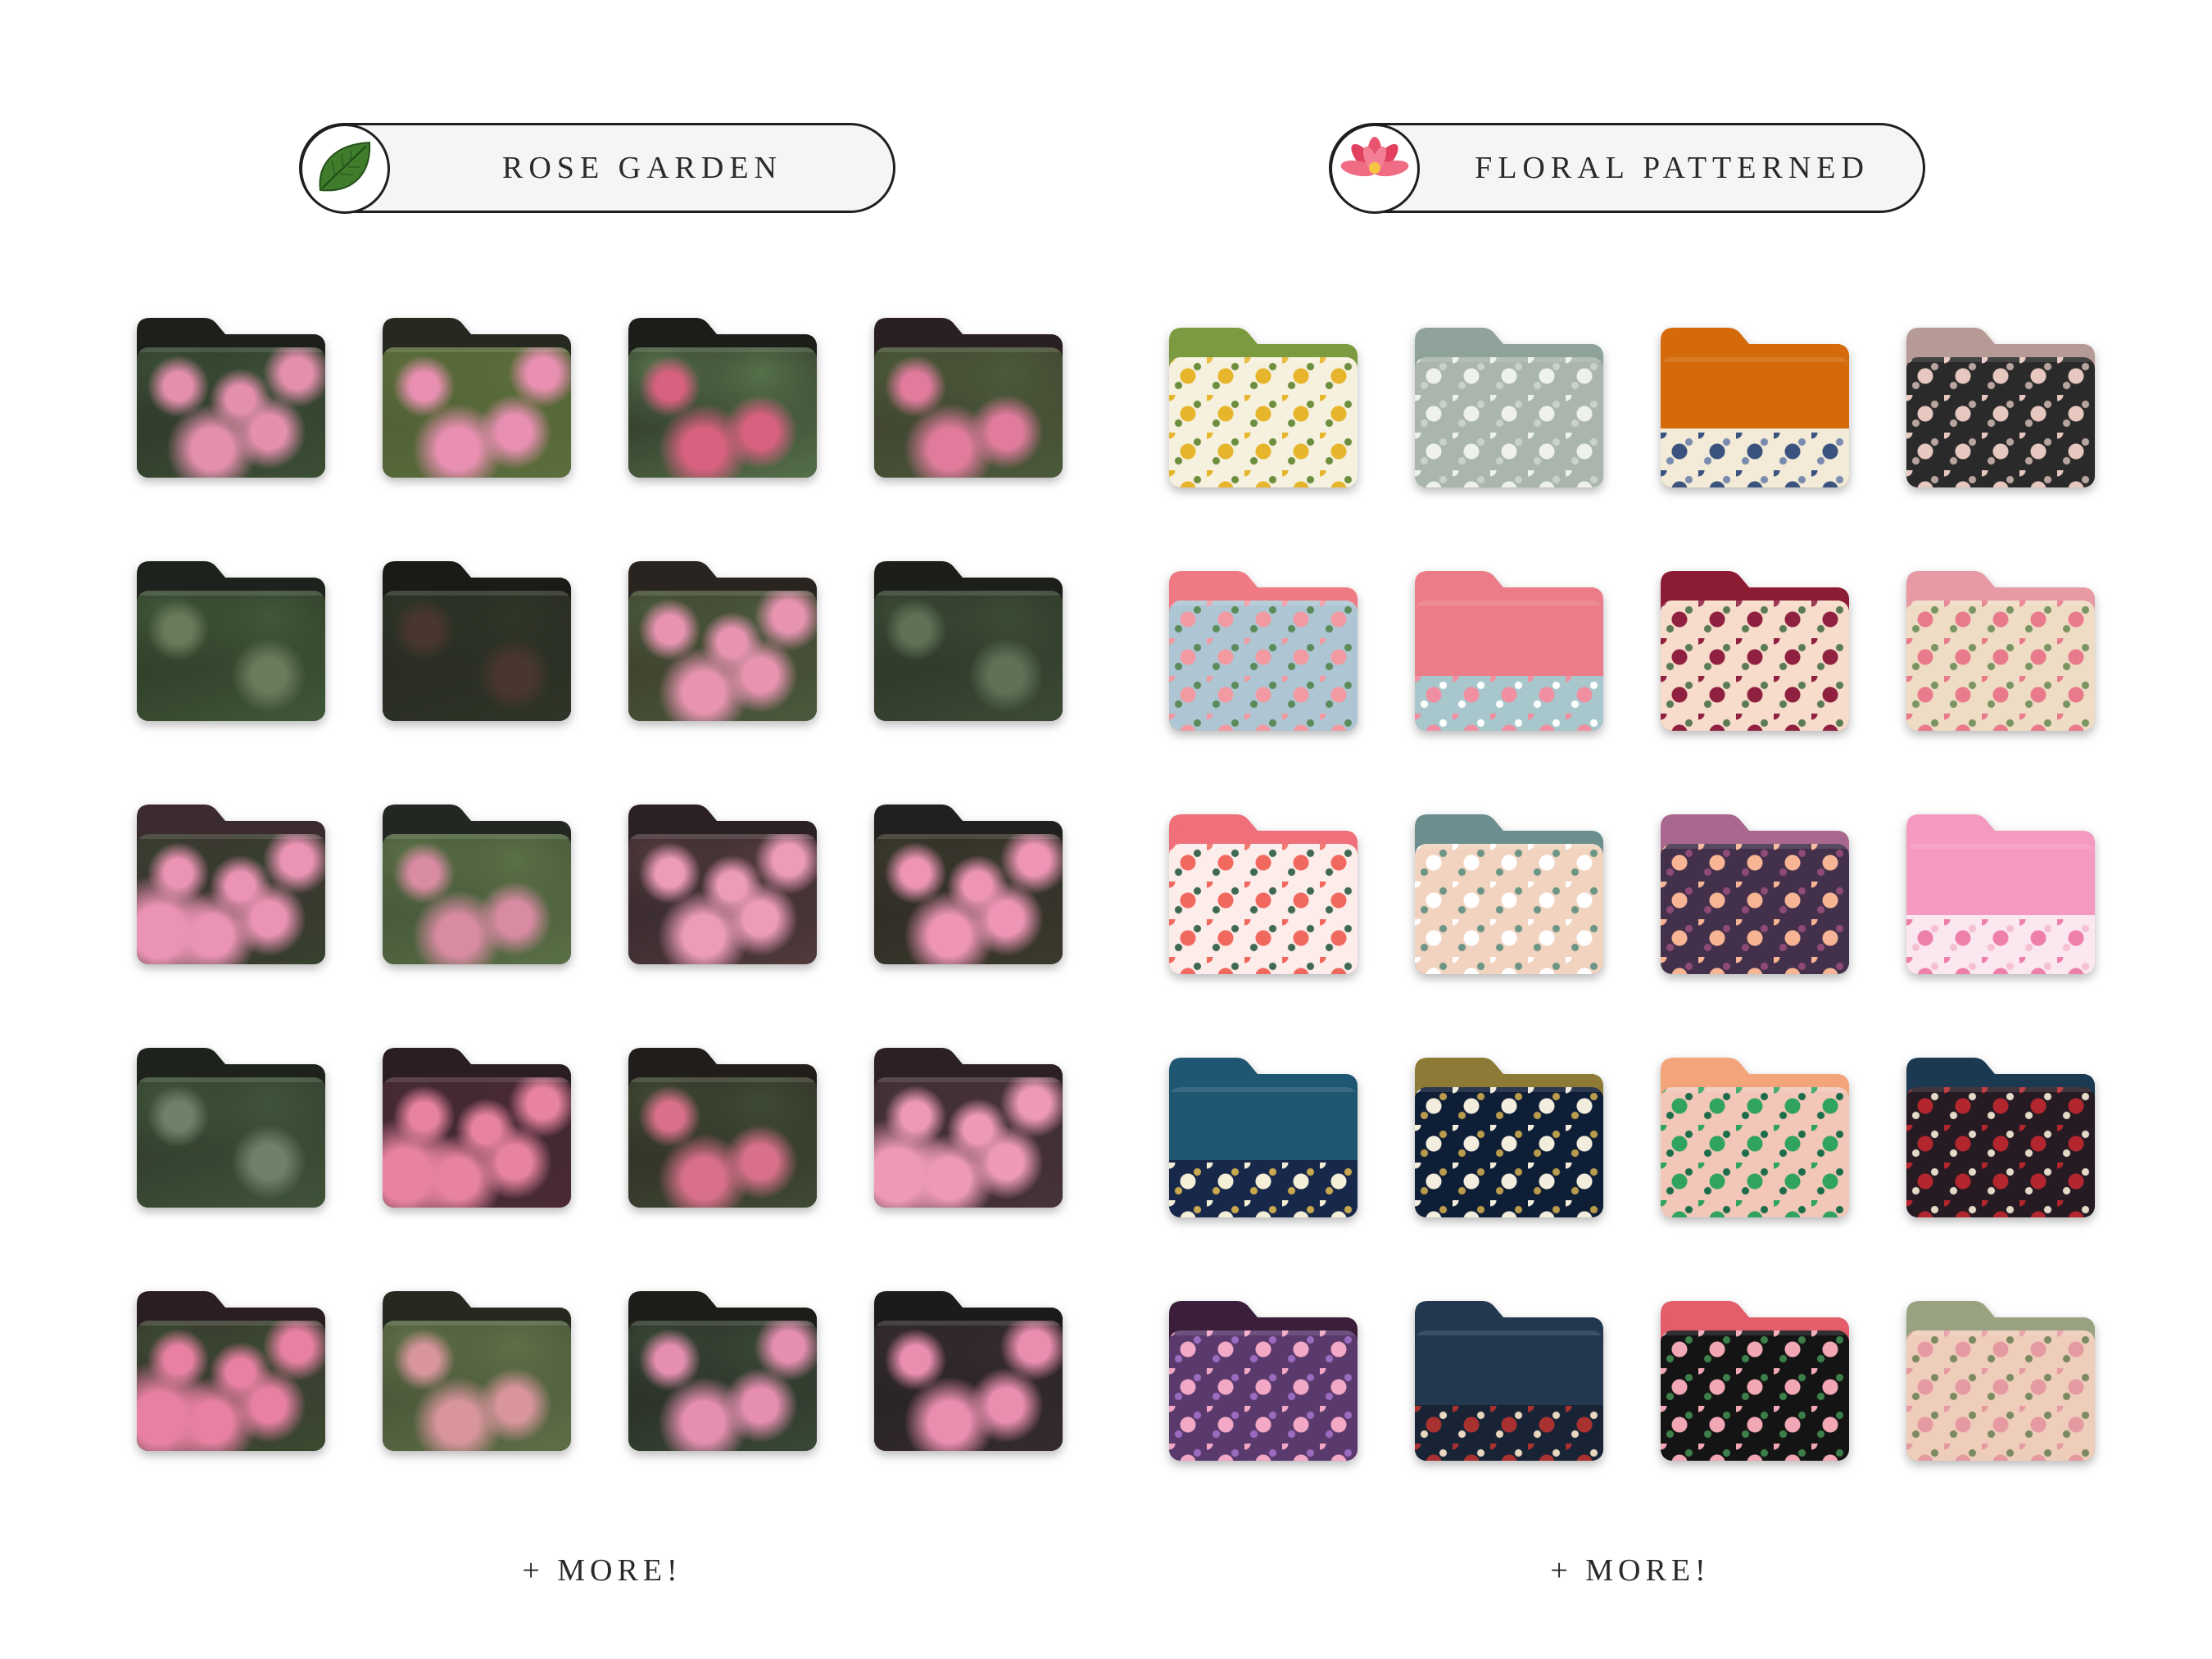 This screenshot has width=2212, height=1659. Describe the element at coordinates (1375, 169) in the screenshot. I see `lotus-flower-icon` at that location.